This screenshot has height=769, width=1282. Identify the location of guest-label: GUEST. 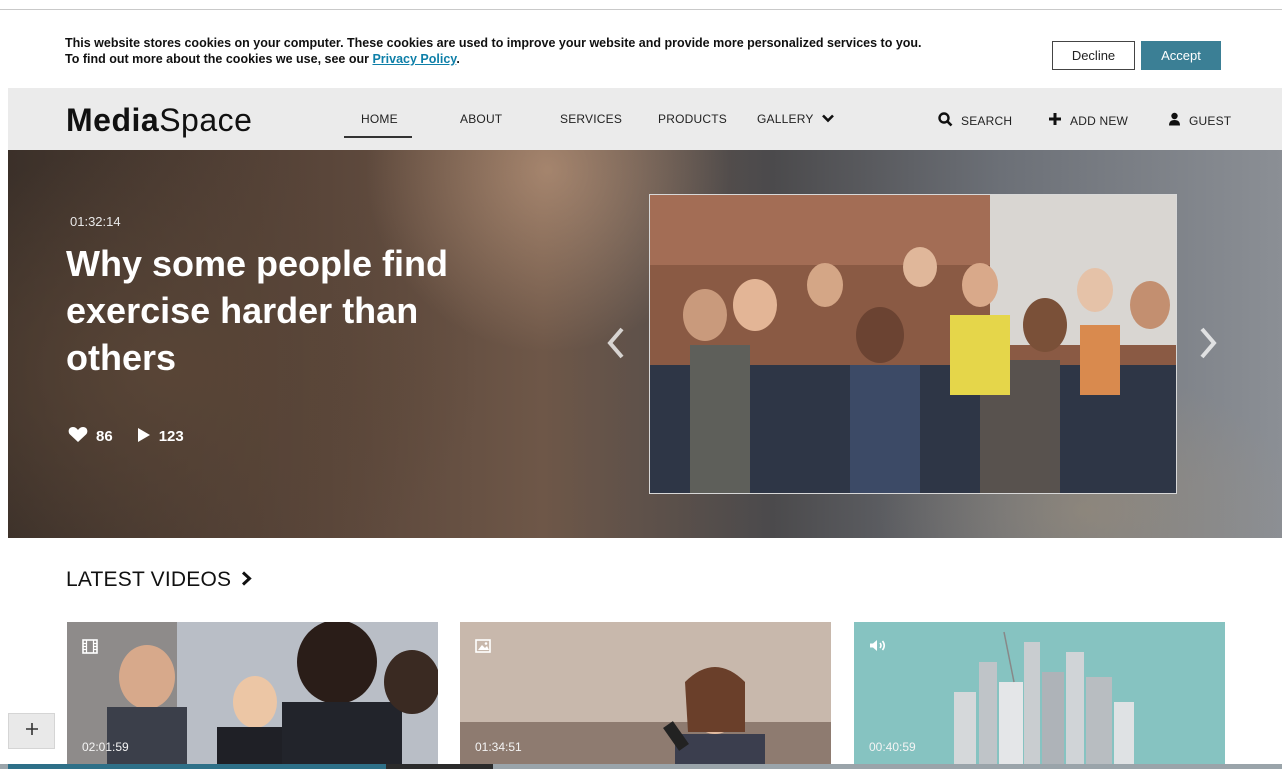
(1210, 120).